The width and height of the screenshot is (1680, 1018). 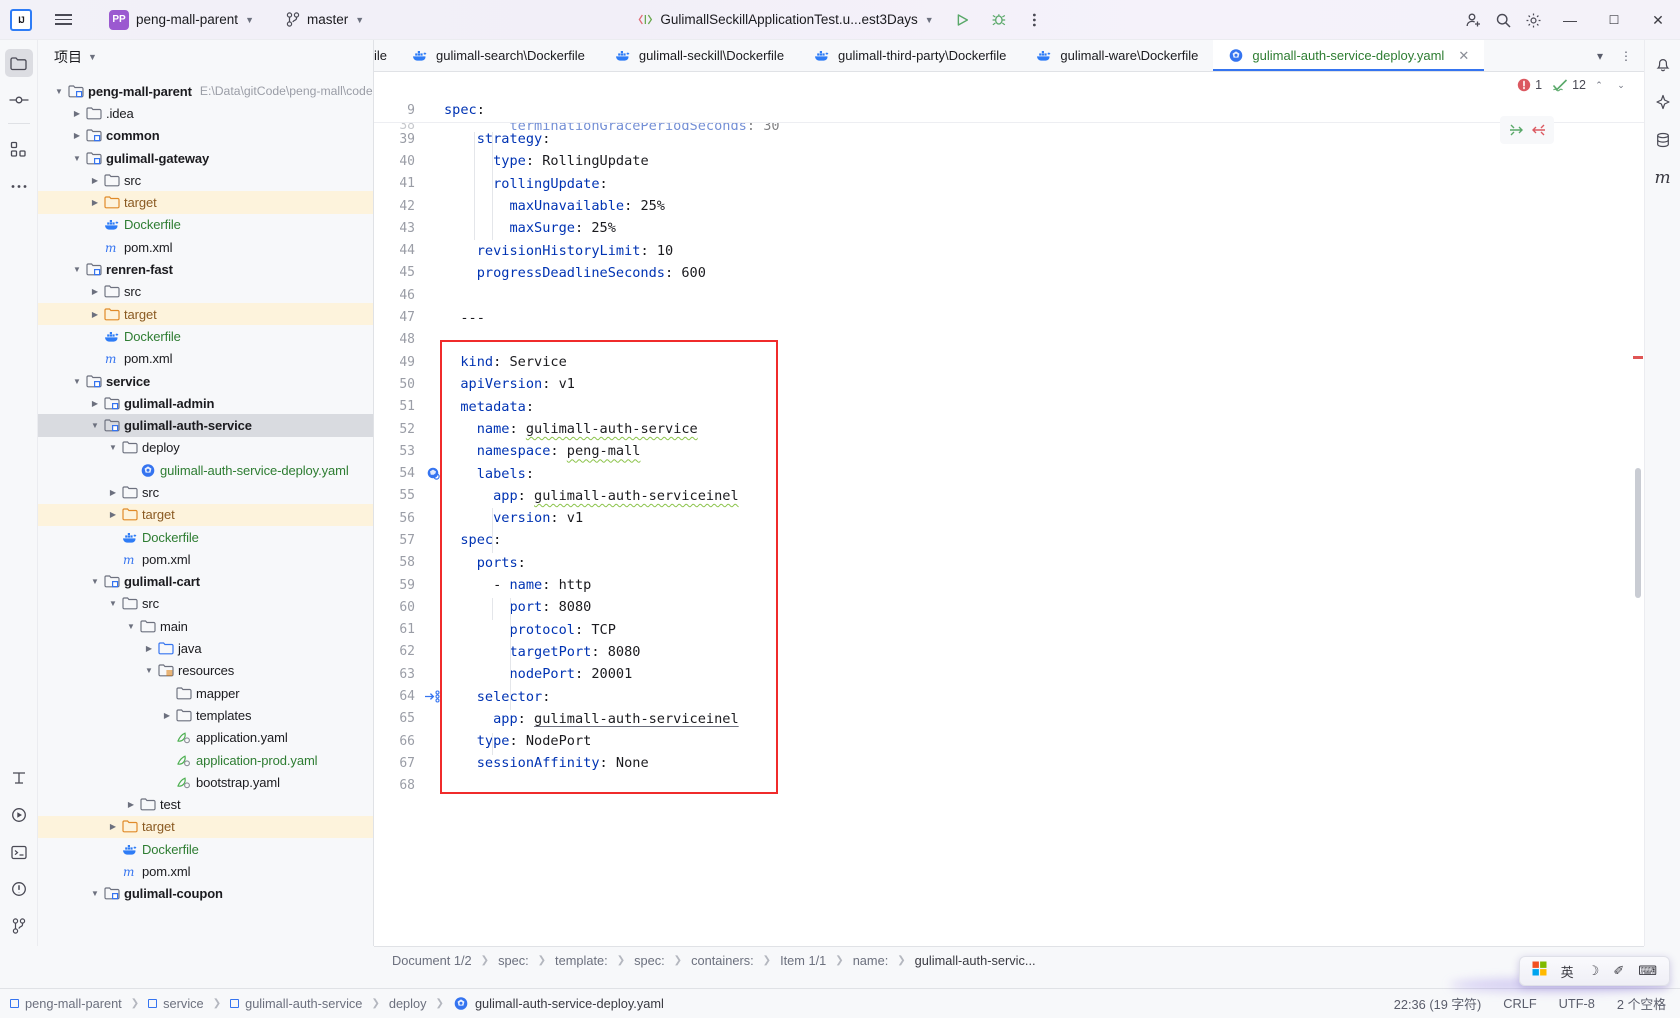 What do you see at coordinates (722, 960) in the screenshot?
I see `breadcrumb-item: containers:` at bounding box center [722, 960].